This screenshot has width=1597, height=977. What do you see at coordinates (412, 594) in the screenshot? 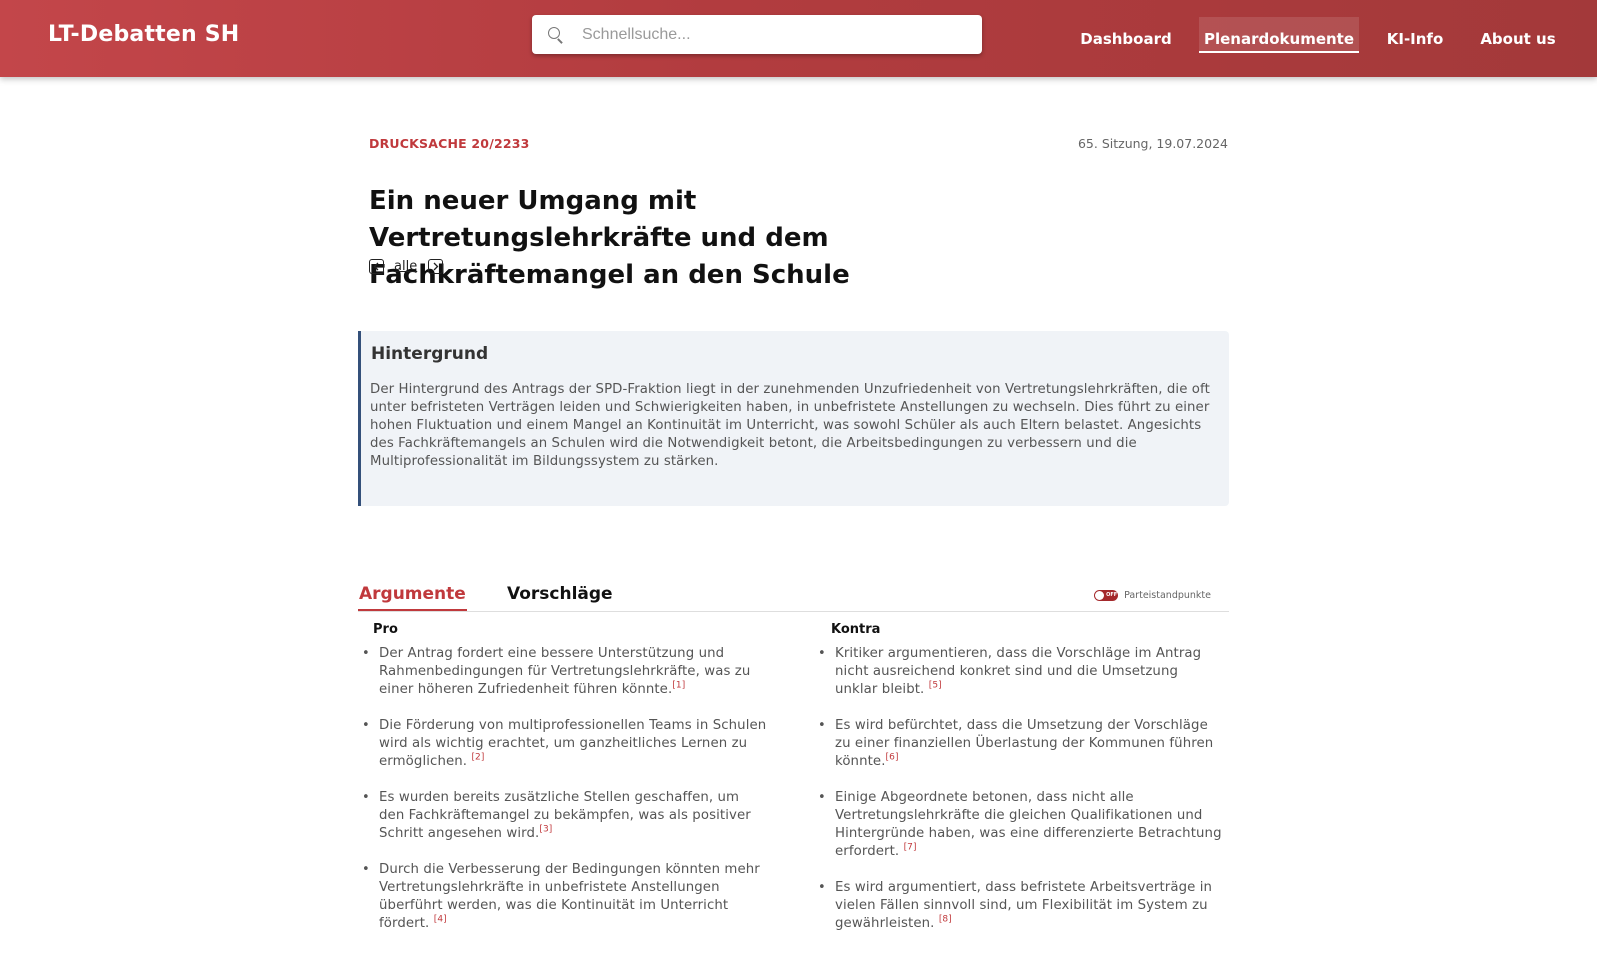
I see `tab-argumente-label: Argumente` at bounding box center [412, 594].